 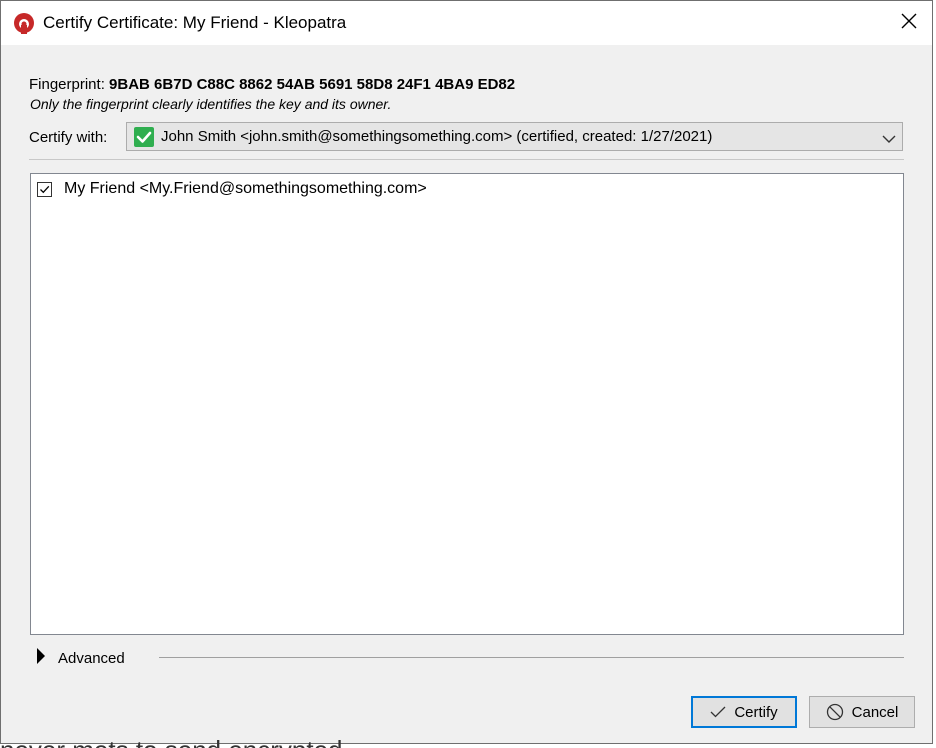 I want to click on background-document-text: never mets to send encrypted, so click(x=171, y=742).